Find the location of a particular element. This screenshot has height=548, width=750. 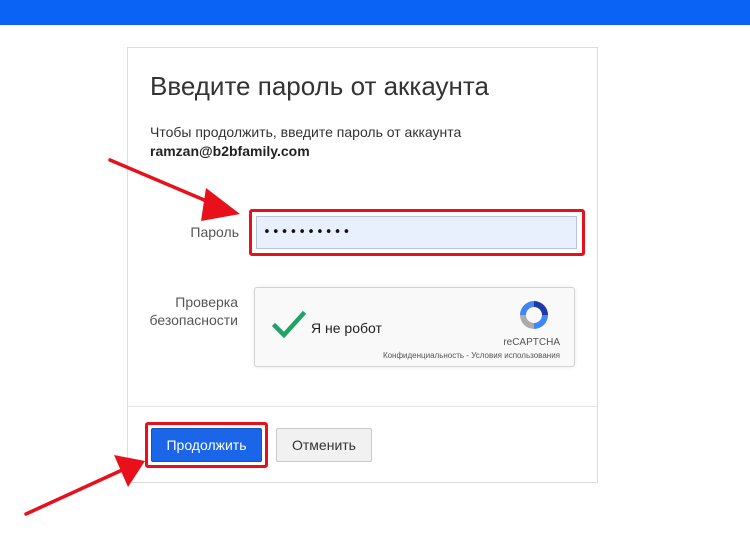

submit-highlight-frame: Продолжить is located at coordinates (206, 445).